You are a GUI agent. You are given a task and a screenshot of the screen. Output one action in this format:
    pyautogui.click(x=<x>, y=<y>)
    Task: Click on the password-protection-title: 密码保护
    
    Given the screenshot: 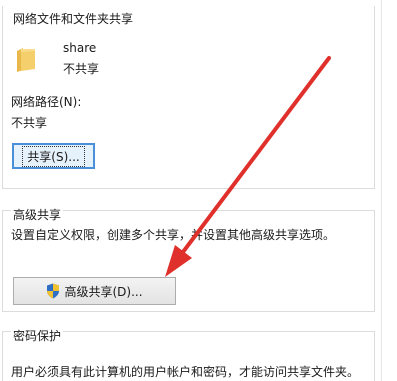 What is the action you would take?
    pyautogui.click(x=37, y=336)
    